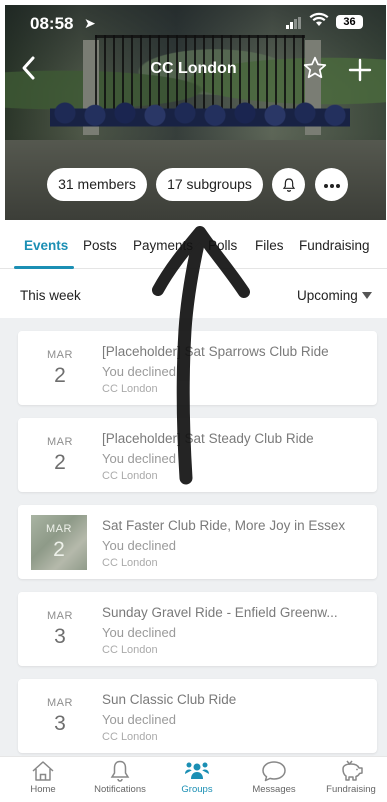 The image size is (387, 802). Describe the element at coordinates (100, 245) in the screenshot. I see `tab-posts: Posts` at that location.